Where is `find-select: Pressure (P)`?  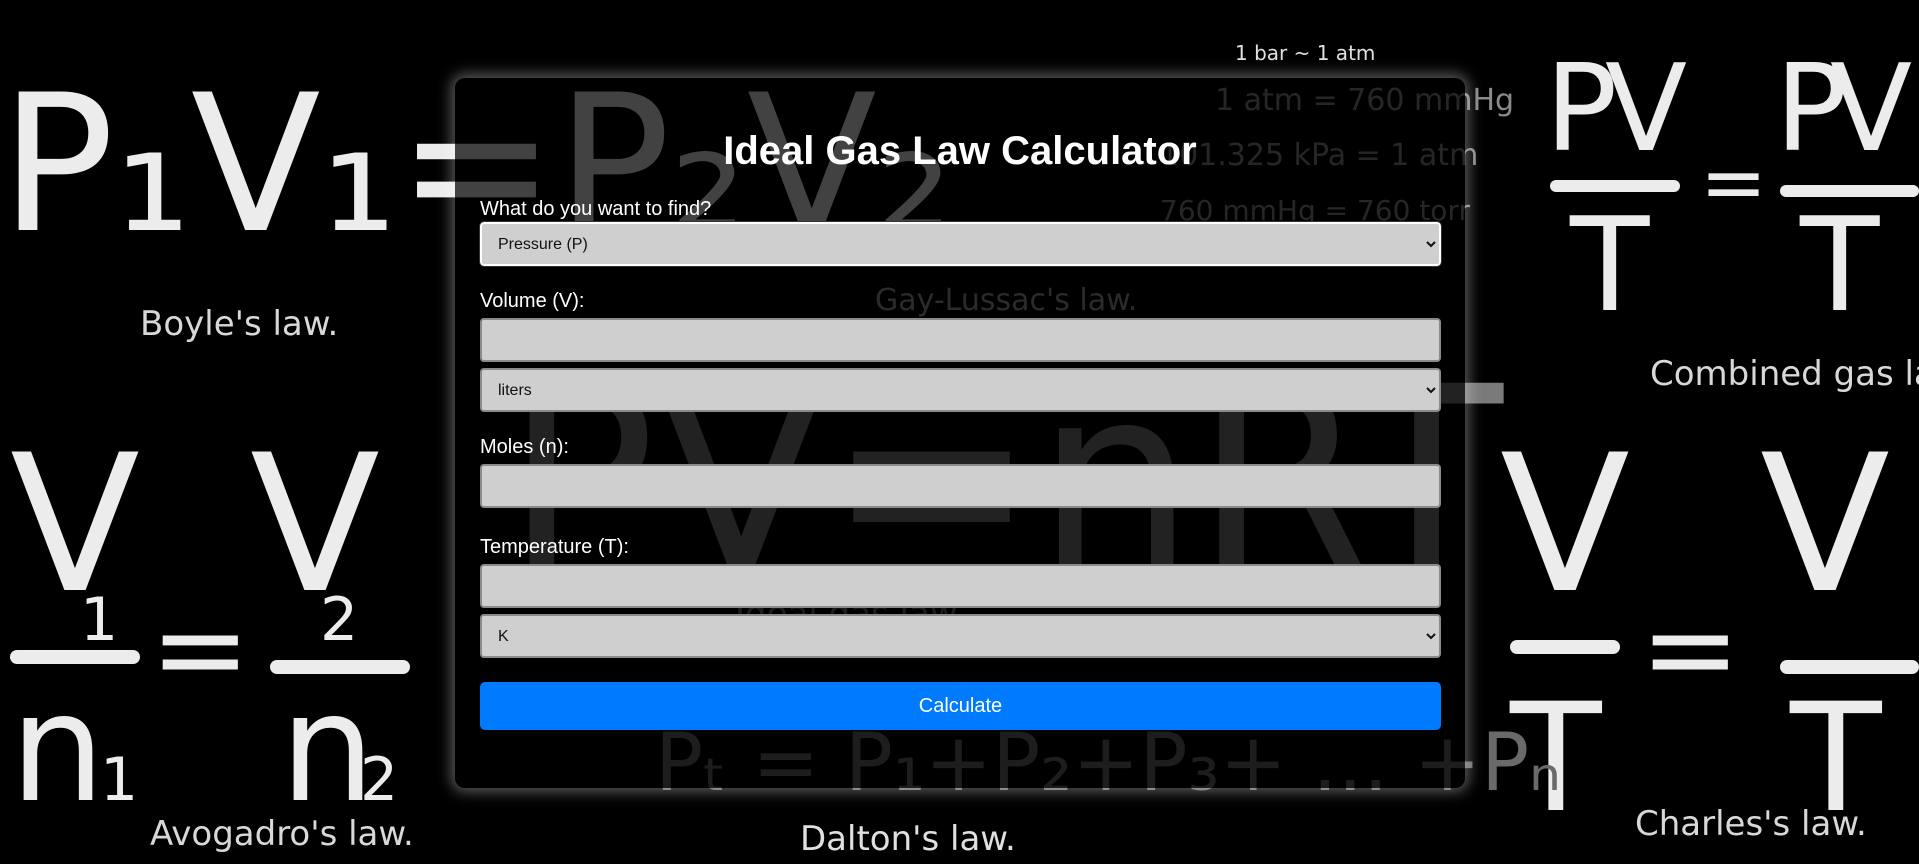
find-select: Pressure (P) is located at coordinates (960, 244).